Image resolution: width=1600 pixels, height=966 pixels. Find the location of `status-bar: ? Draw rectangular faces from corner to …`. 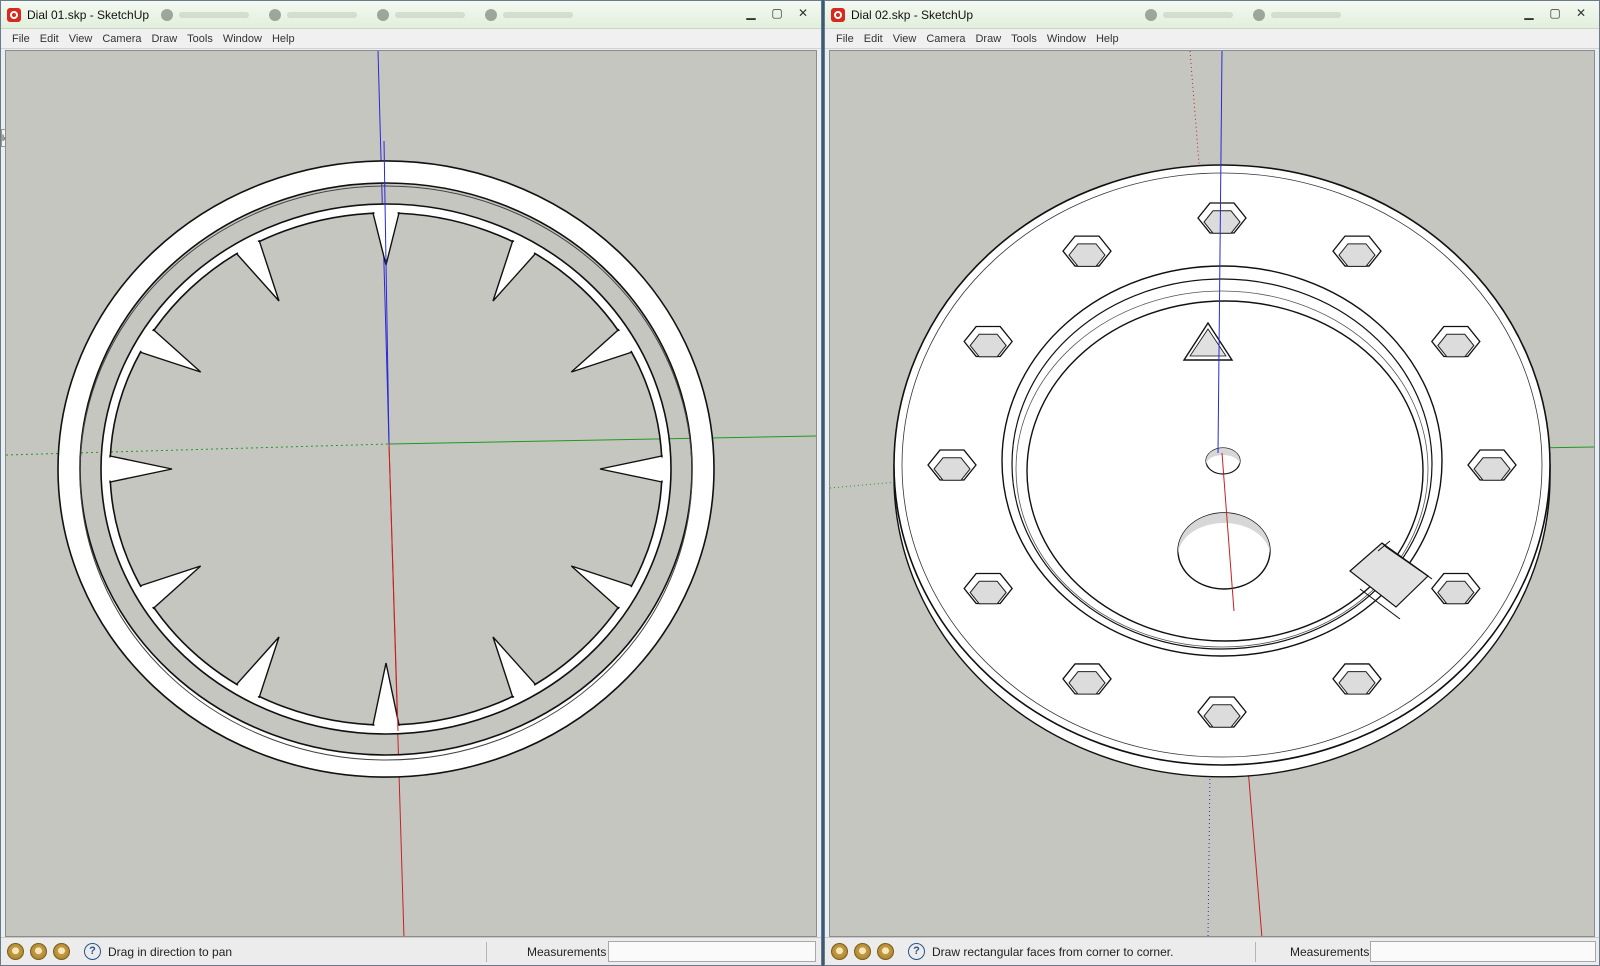

status-bar: ? Draw rectangular faces from corner to … is located at coordinates (1212, 951).